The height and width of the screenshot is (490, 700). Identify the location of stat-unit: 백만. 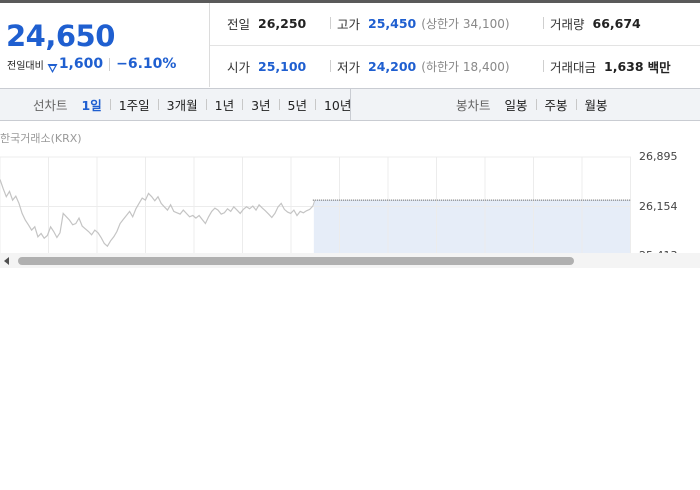
(659, 67).